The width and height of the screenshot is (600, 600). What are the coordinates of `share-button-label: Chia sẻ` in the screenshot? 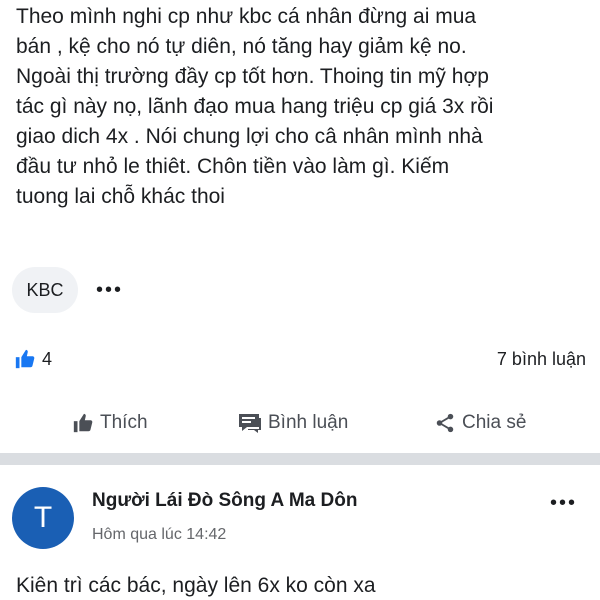 It's located at (494, 422).